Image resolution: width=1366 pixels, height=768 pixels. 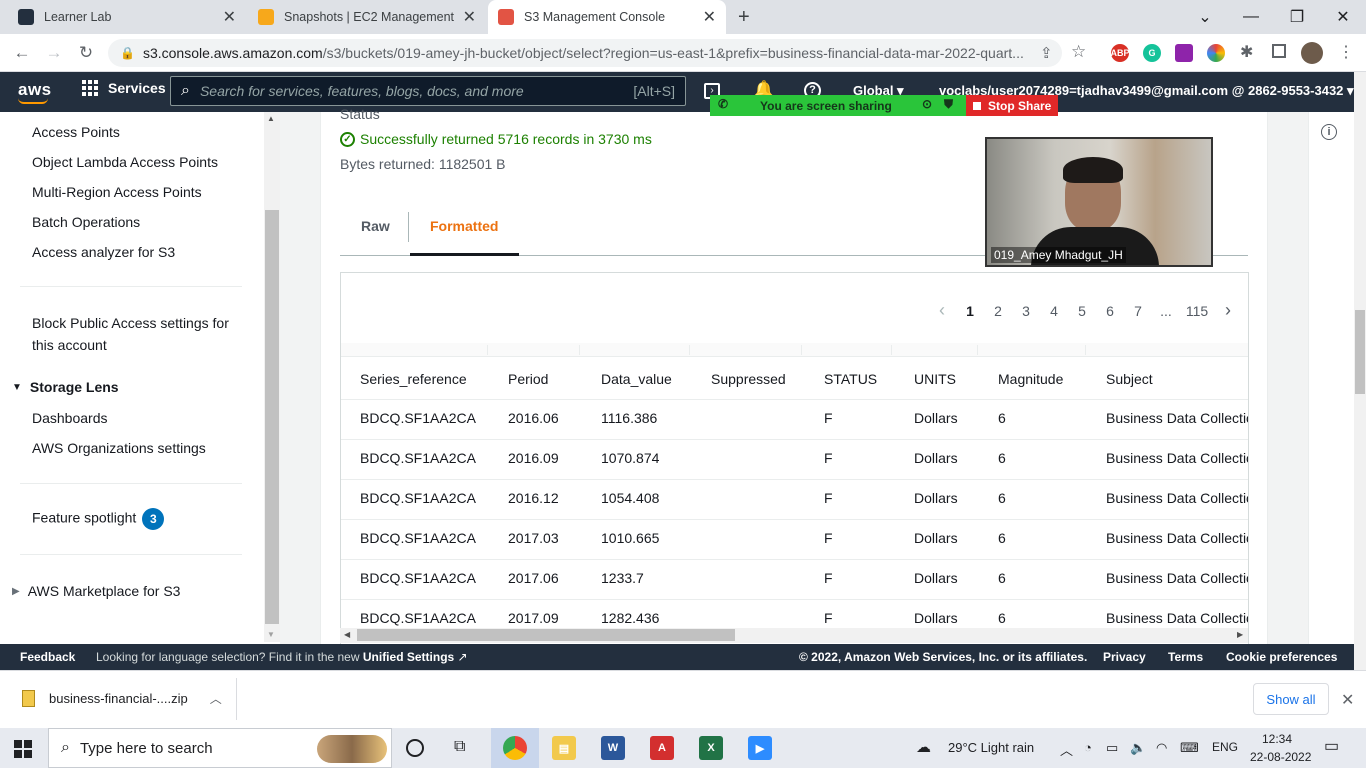 What do you see at coordinates (923, 747) in the screenshot?
I see `weather-cloud-icon: ☁` at bounding box center [923, 747].